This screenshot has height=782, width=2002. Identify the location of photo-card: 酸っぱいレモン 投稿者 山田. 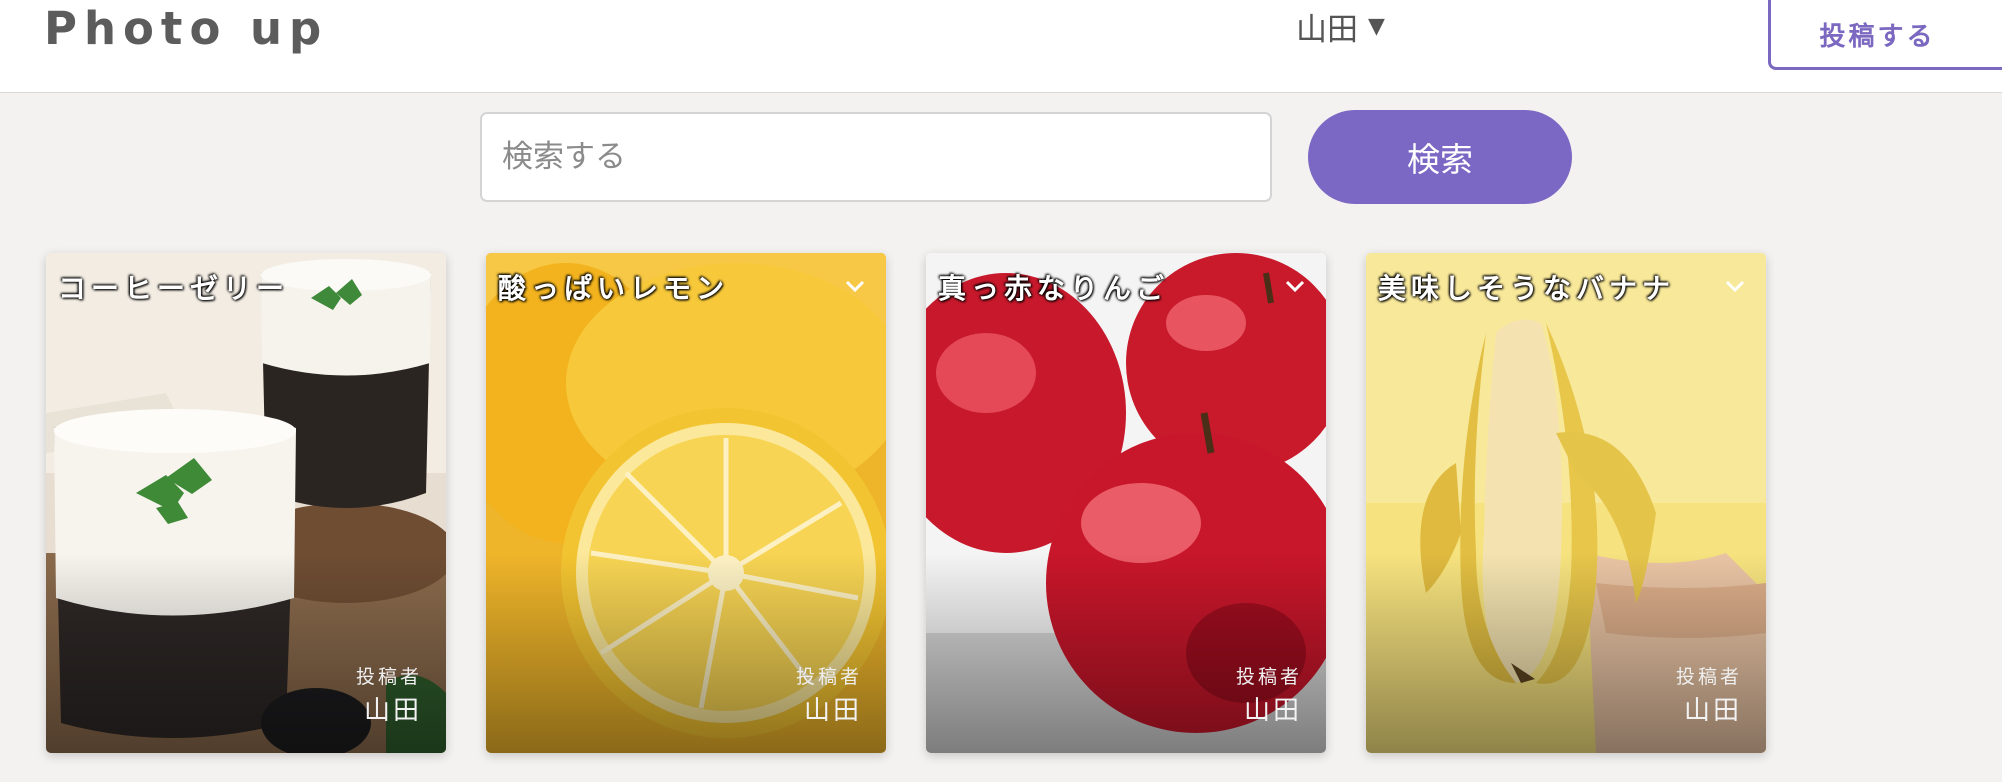
(686, 503).